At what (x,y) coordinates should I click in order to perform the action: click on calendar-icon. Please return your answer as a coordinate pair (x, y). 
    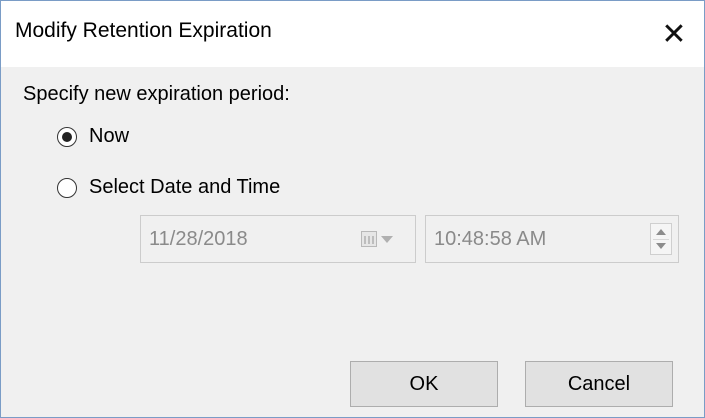
    Looking at the image, I should click on (369, 239).